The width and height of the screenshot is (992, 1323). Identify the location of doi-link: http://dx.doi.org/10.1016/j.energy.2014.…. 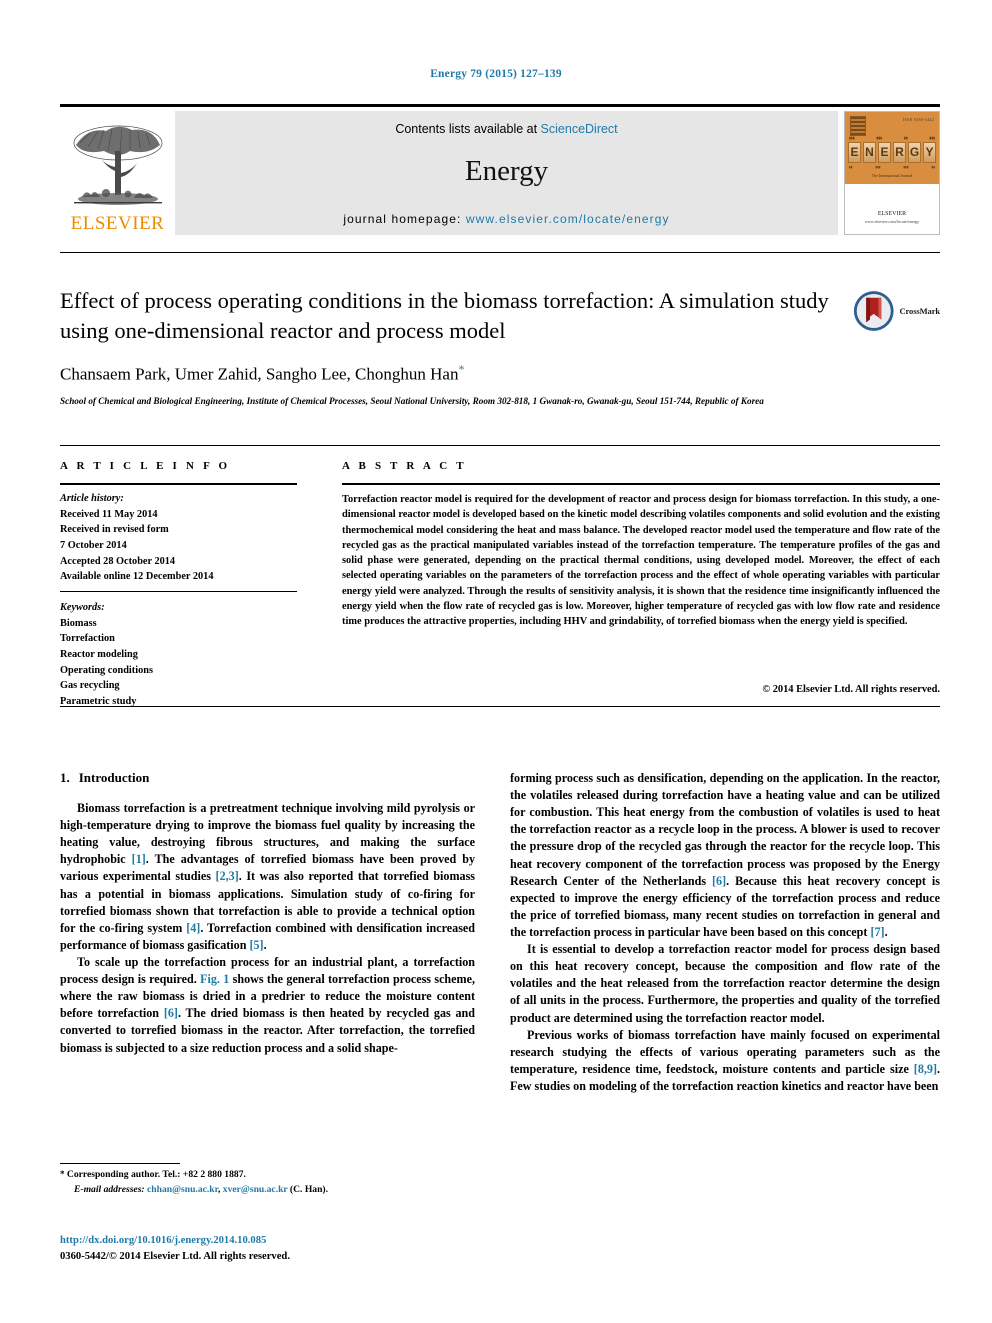
(275, 1241).